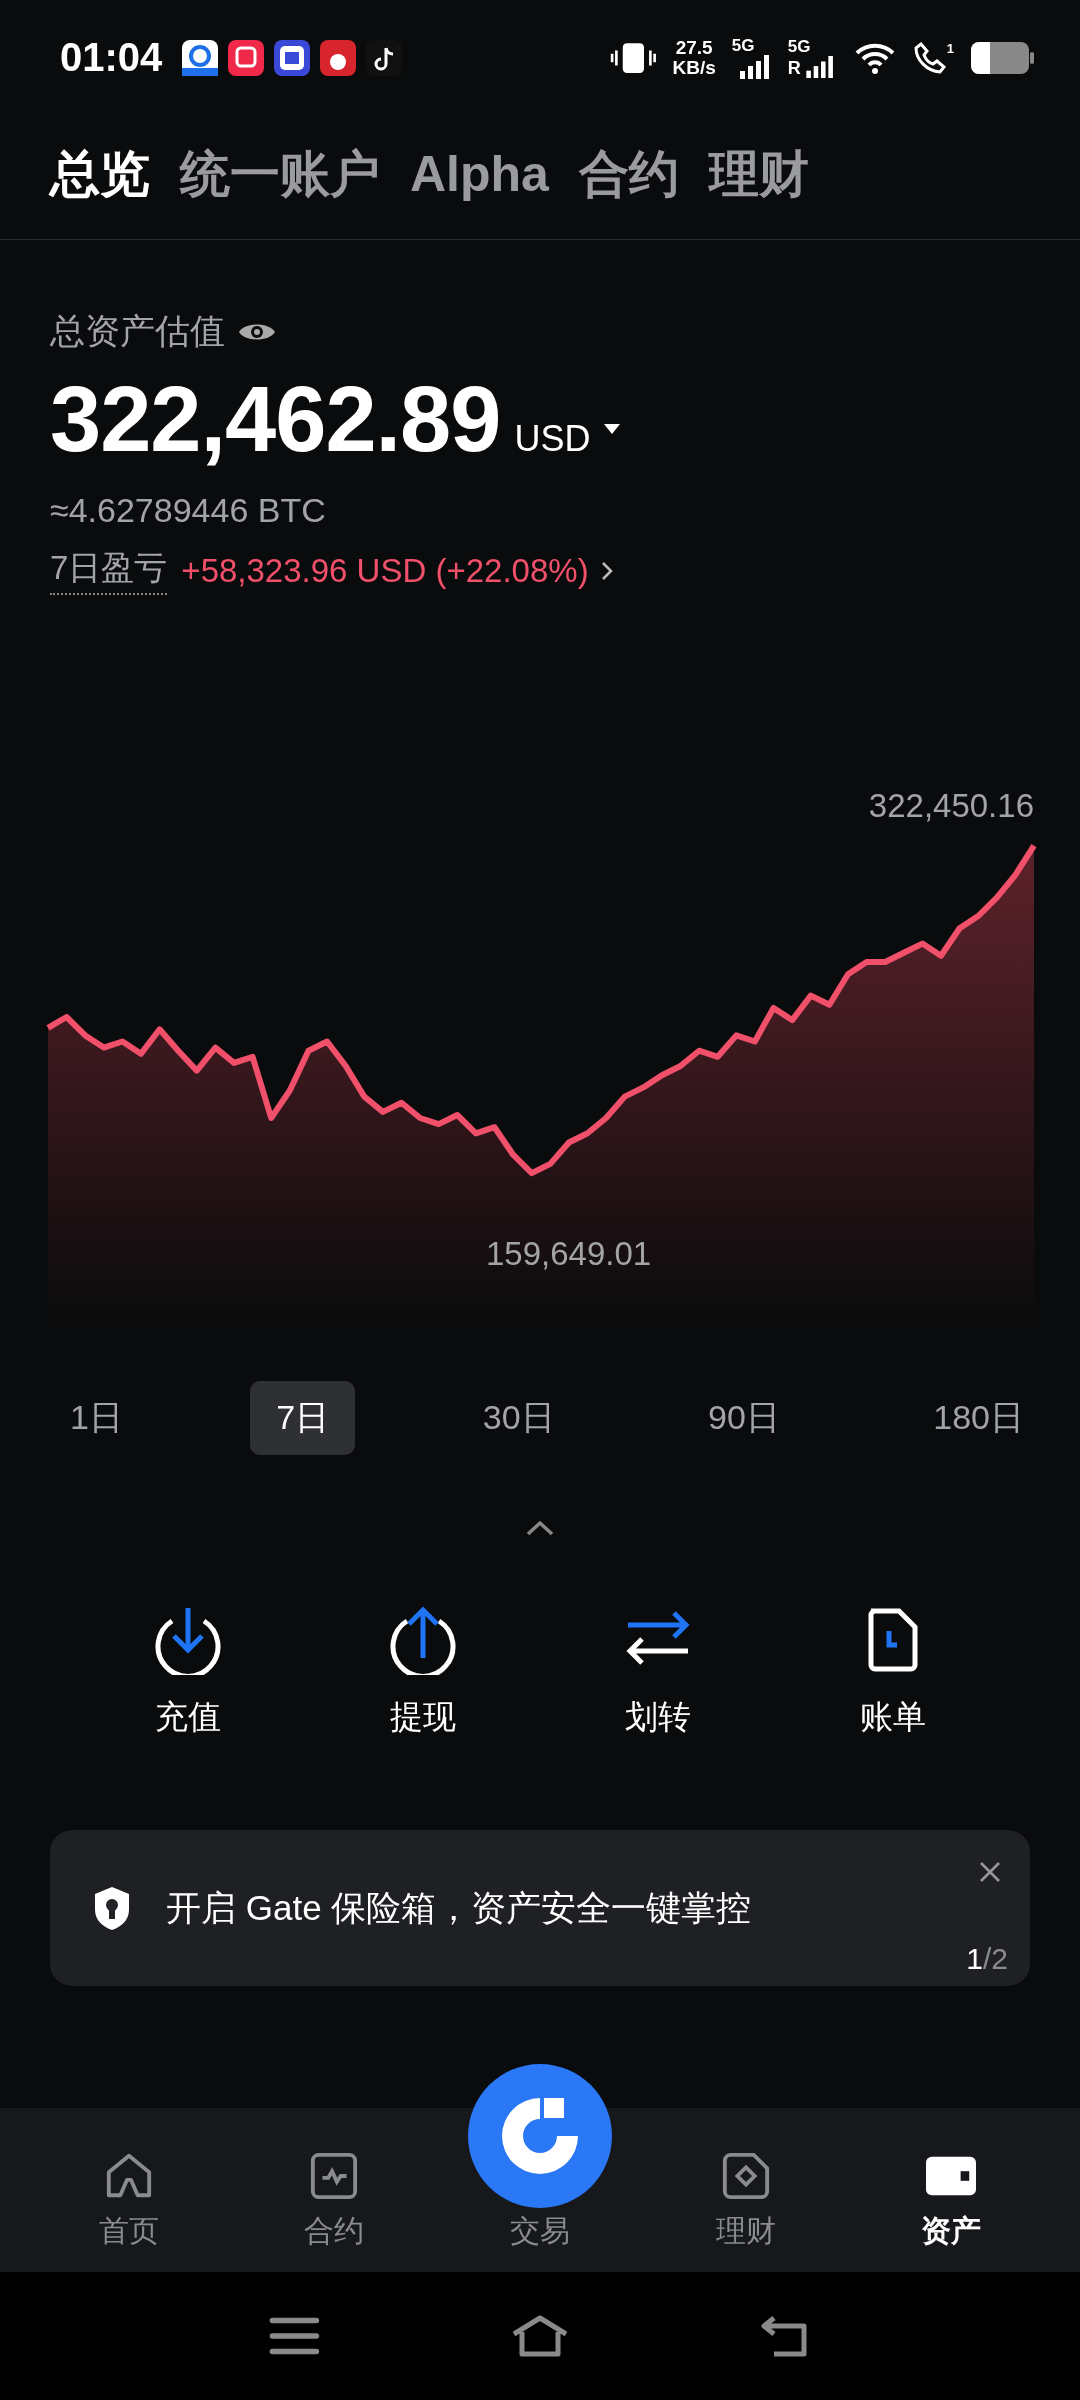 This screenshot has width=1080, height=2400. I want to click on shield-lock-icon, so click(112, 1908).